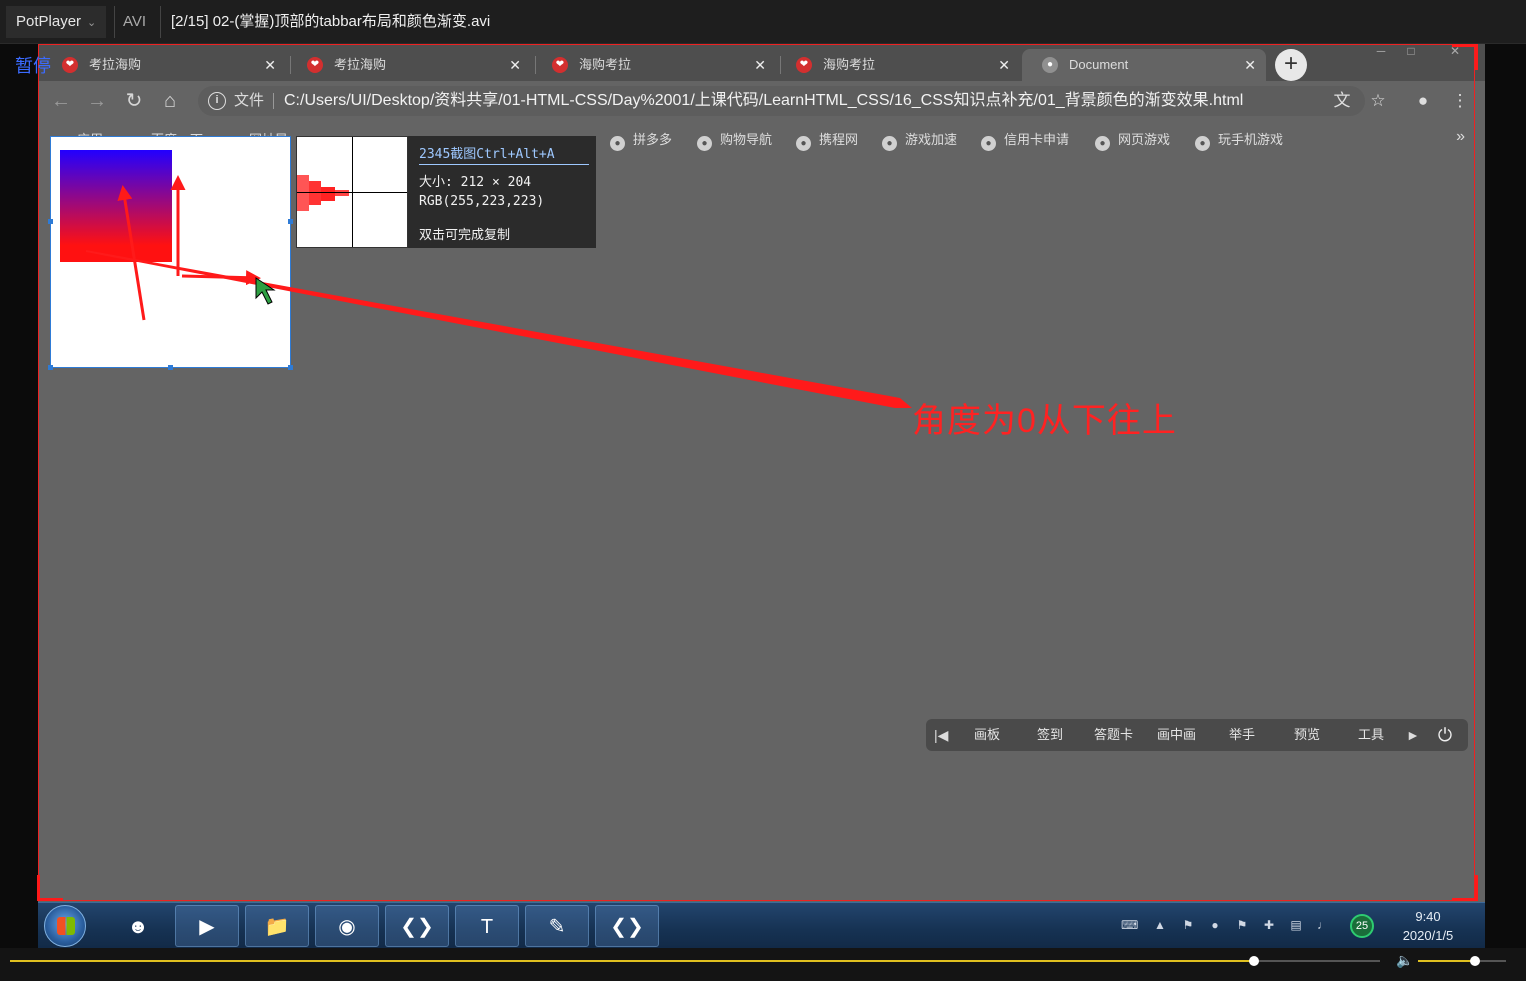 This screenshot has width=1526, height=981. Describe the element at coordinates (1428, 916) in the screenshot. I see `clock-time: 9:40` at that location.